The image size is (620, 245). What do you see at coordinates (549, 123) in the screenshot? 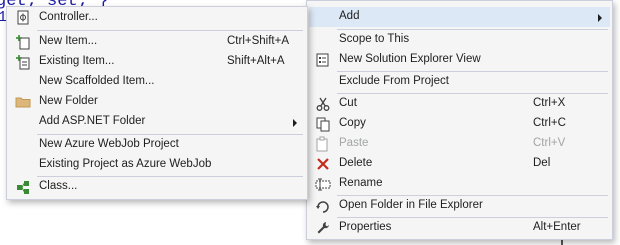
I see `menu-item-shortcut: Ctrl+C` at bounding box center [549, 123].